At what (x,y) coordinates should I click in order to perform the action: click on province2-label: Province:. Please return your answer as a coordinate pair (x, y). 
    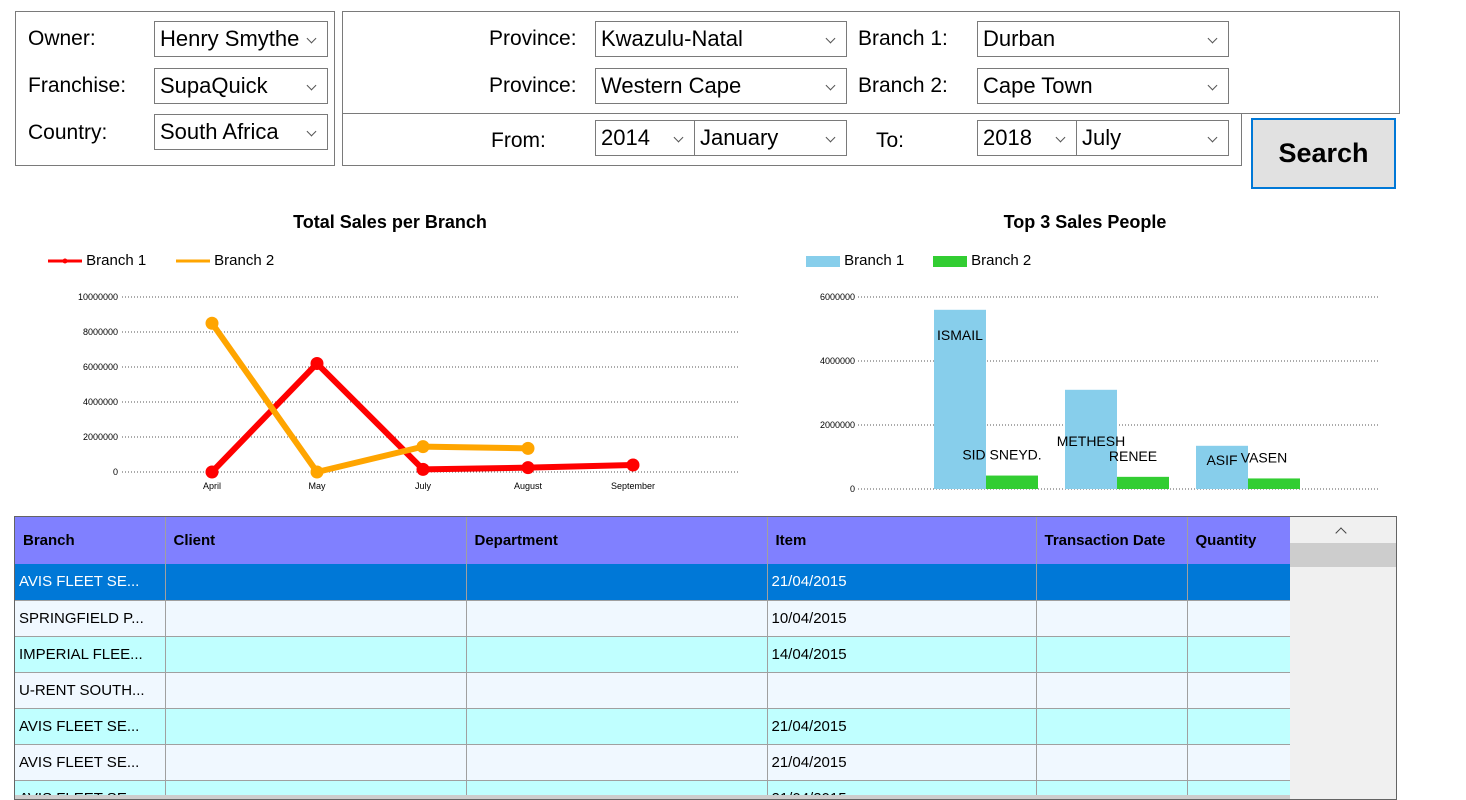
    Looking at the image, I should click on (533, 85).